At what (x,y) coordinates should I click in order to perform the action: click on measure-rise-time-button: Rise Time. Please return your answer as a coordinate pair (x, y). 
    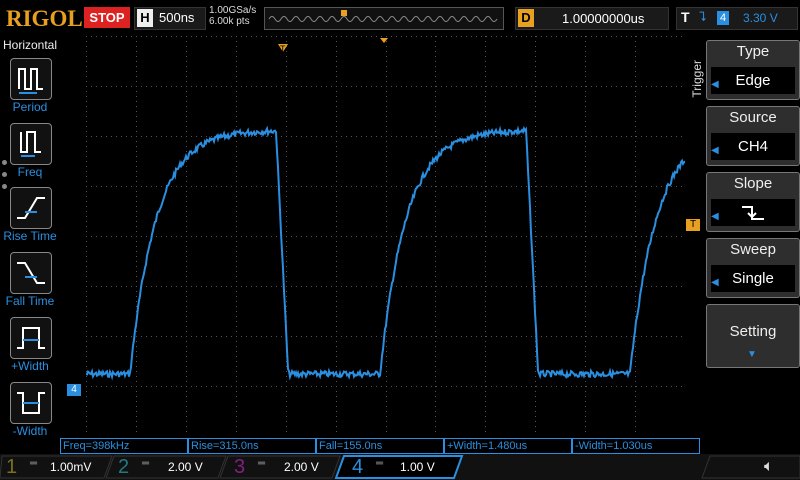
    Looking at the image, I should click on (30, 218).